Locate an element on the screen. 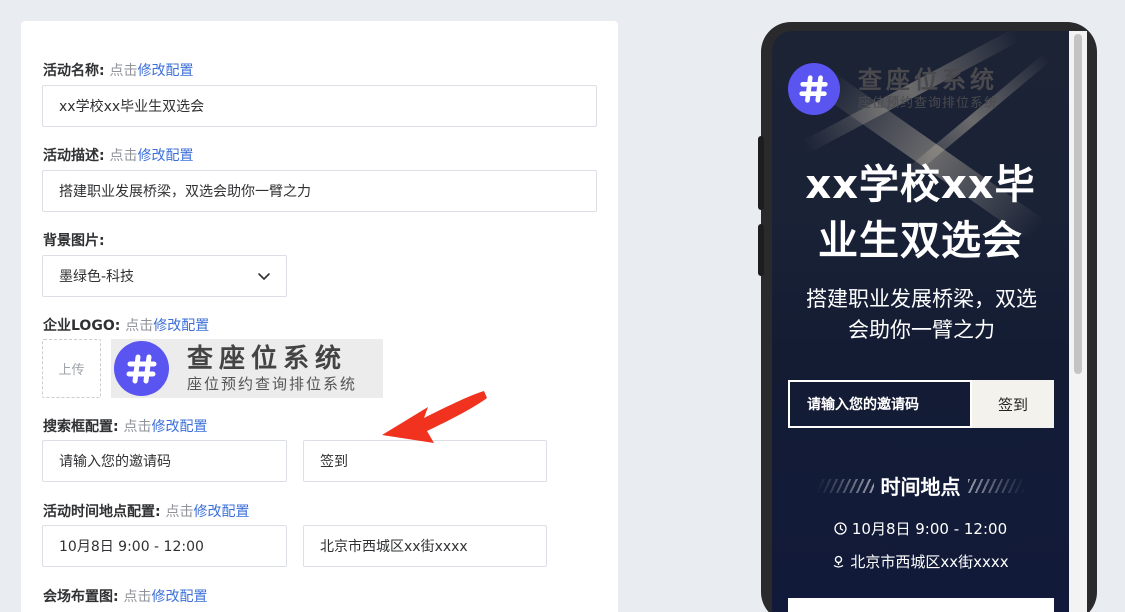  activity-name-label: 活动名称: 点击修改配置 is located at coordinates (118, 70).